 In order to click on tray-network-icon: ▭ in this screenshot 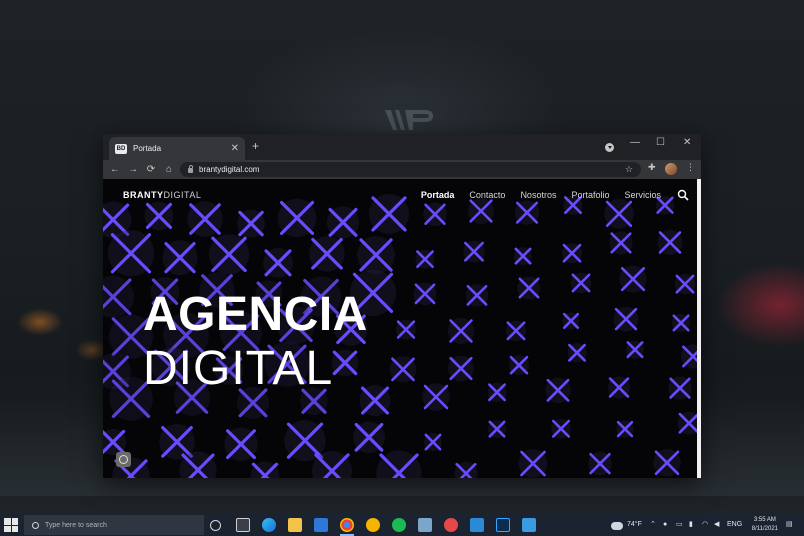, I will do `click(679, 525)`.